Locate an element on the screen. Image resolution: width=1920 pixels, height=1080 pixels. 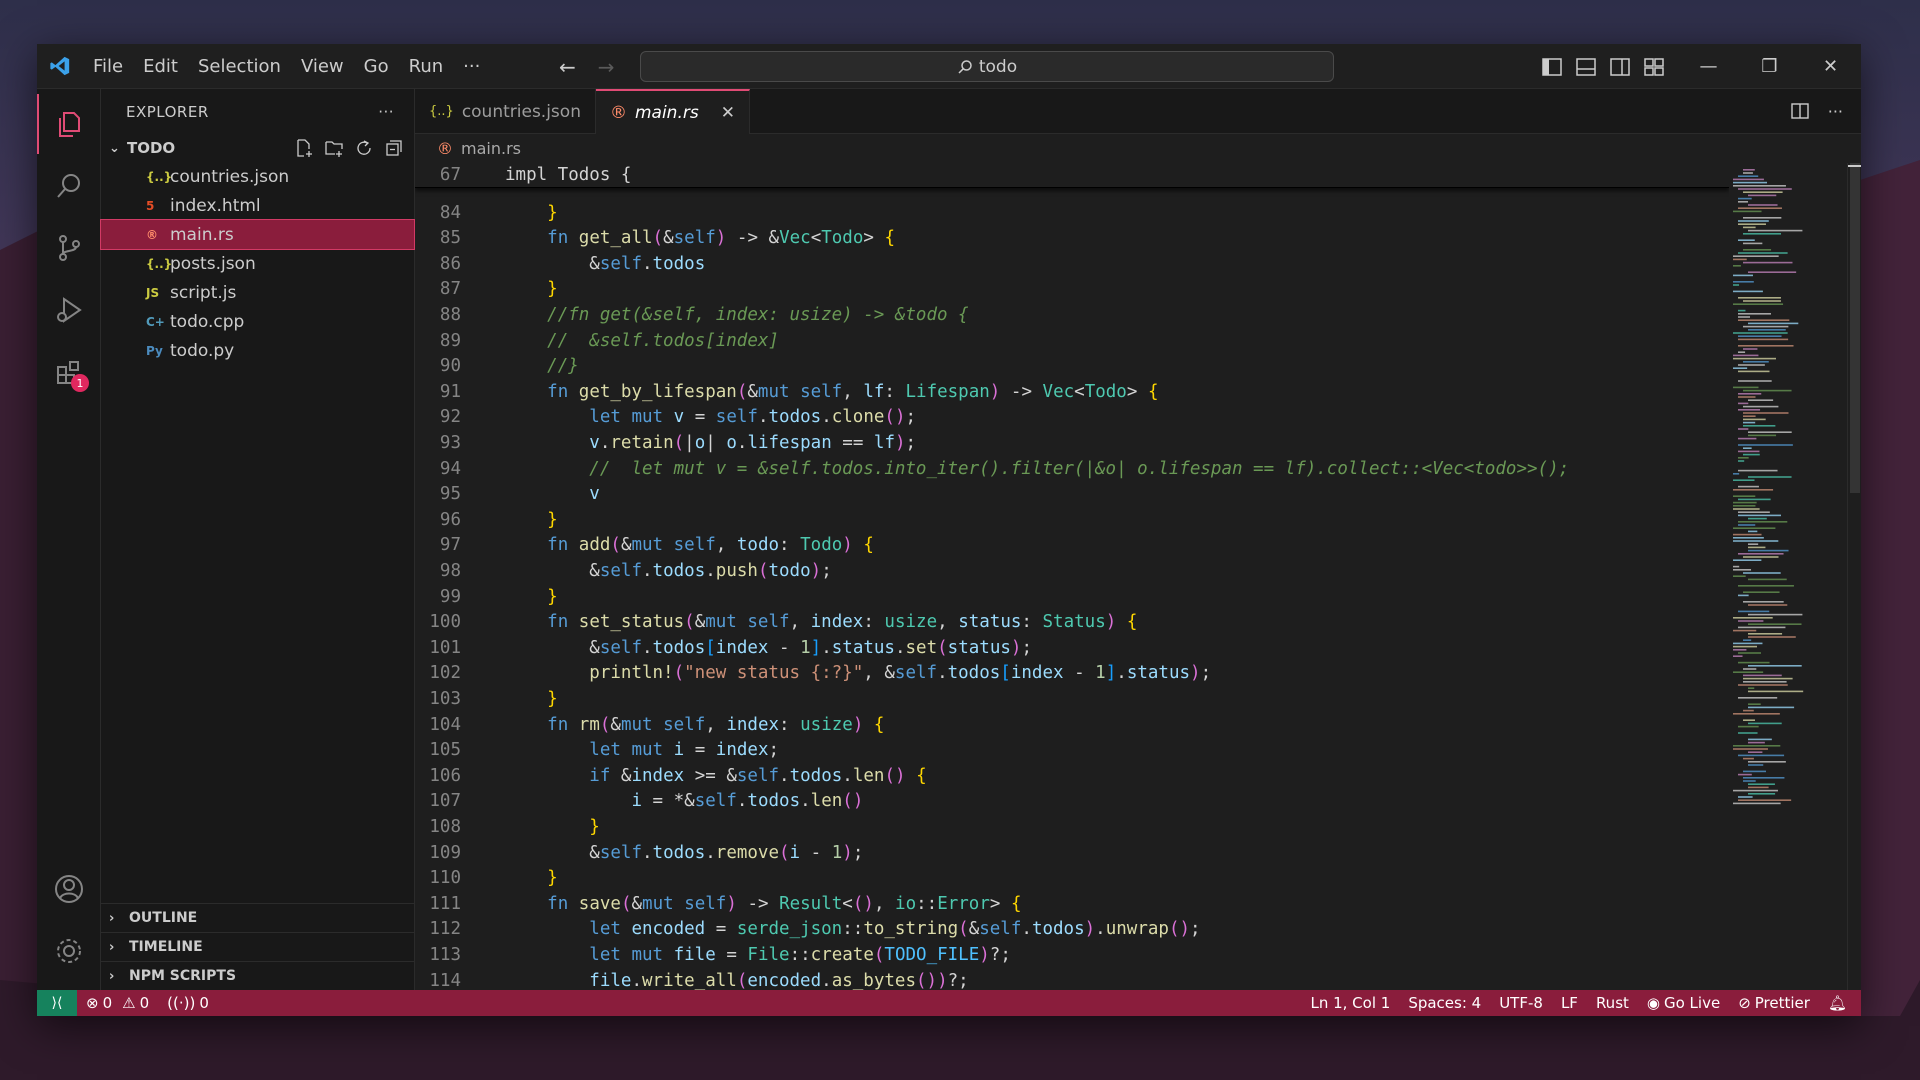
close-icon: ✕ is located at coordinates (728, 113).